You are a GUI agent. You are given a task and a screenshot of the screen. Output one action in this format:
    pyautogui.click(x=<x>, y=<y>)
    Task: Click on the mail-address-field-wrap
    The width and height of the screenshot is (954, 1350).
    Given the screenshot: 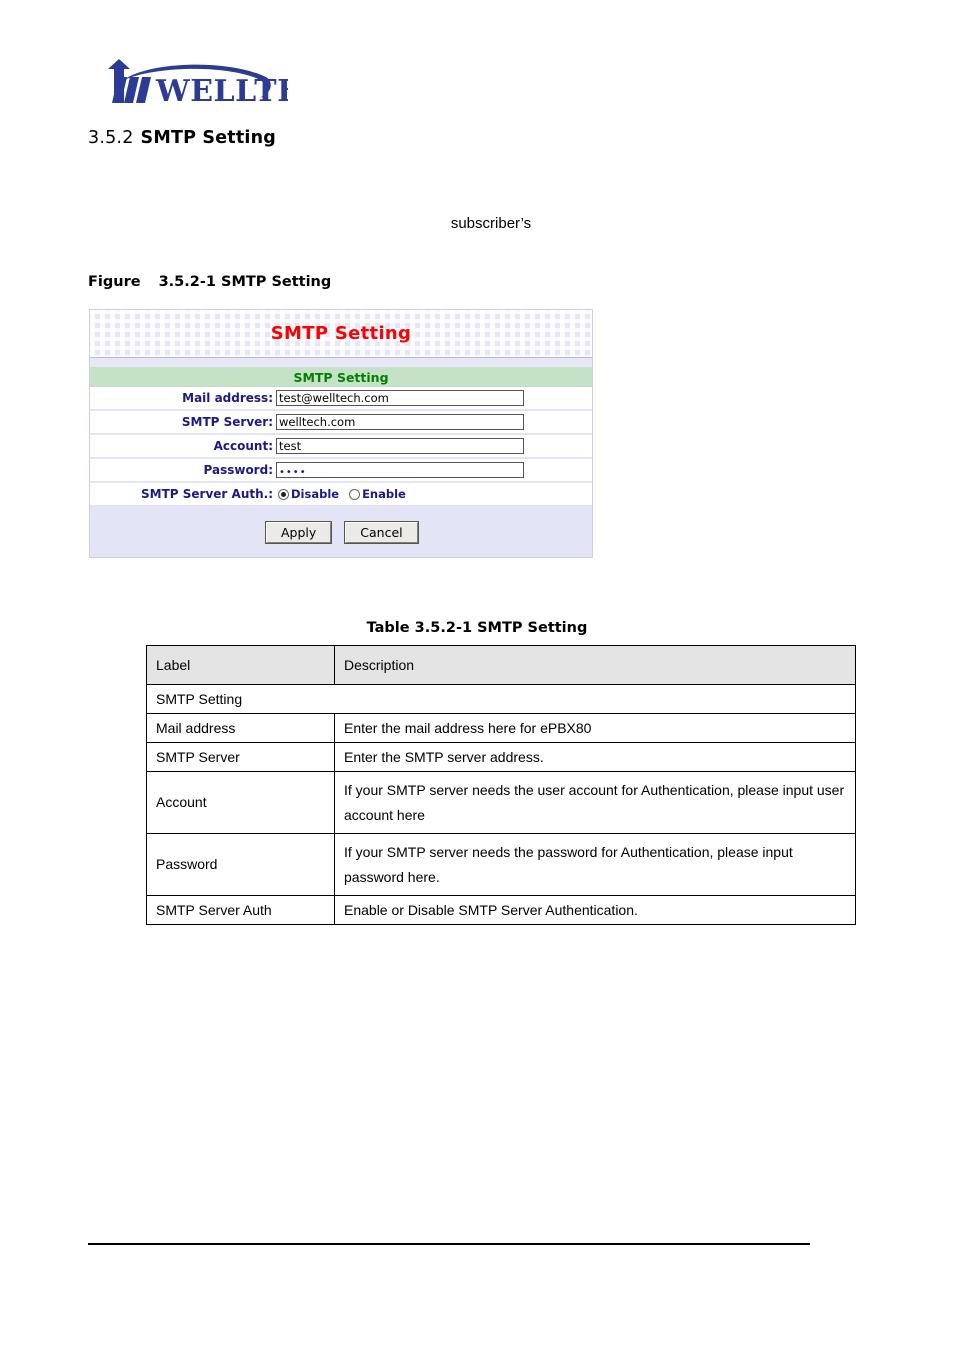 What is the action you would take?
    pyautogui.click(x=434, y=398)
    